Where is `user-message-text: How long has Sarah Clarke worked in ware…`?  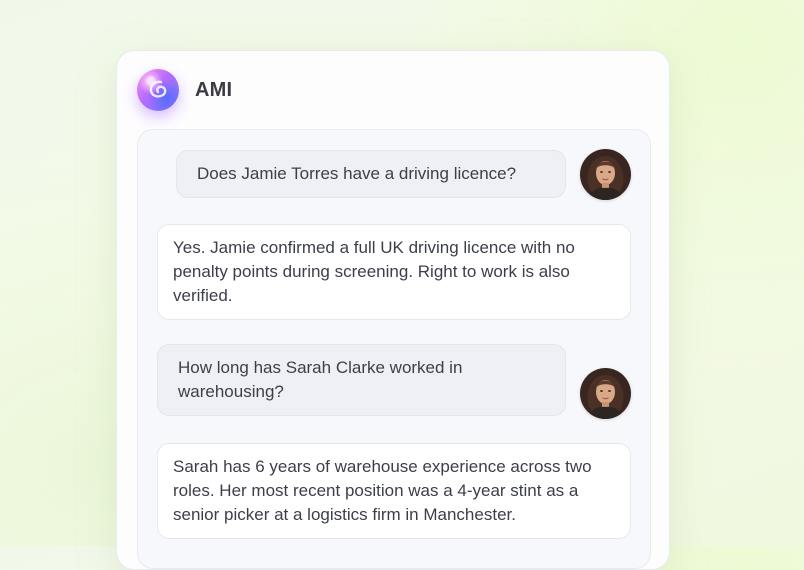
user-message-text: How long has Sarah Clarke worked in ware… is located at coordinates (320, 379).